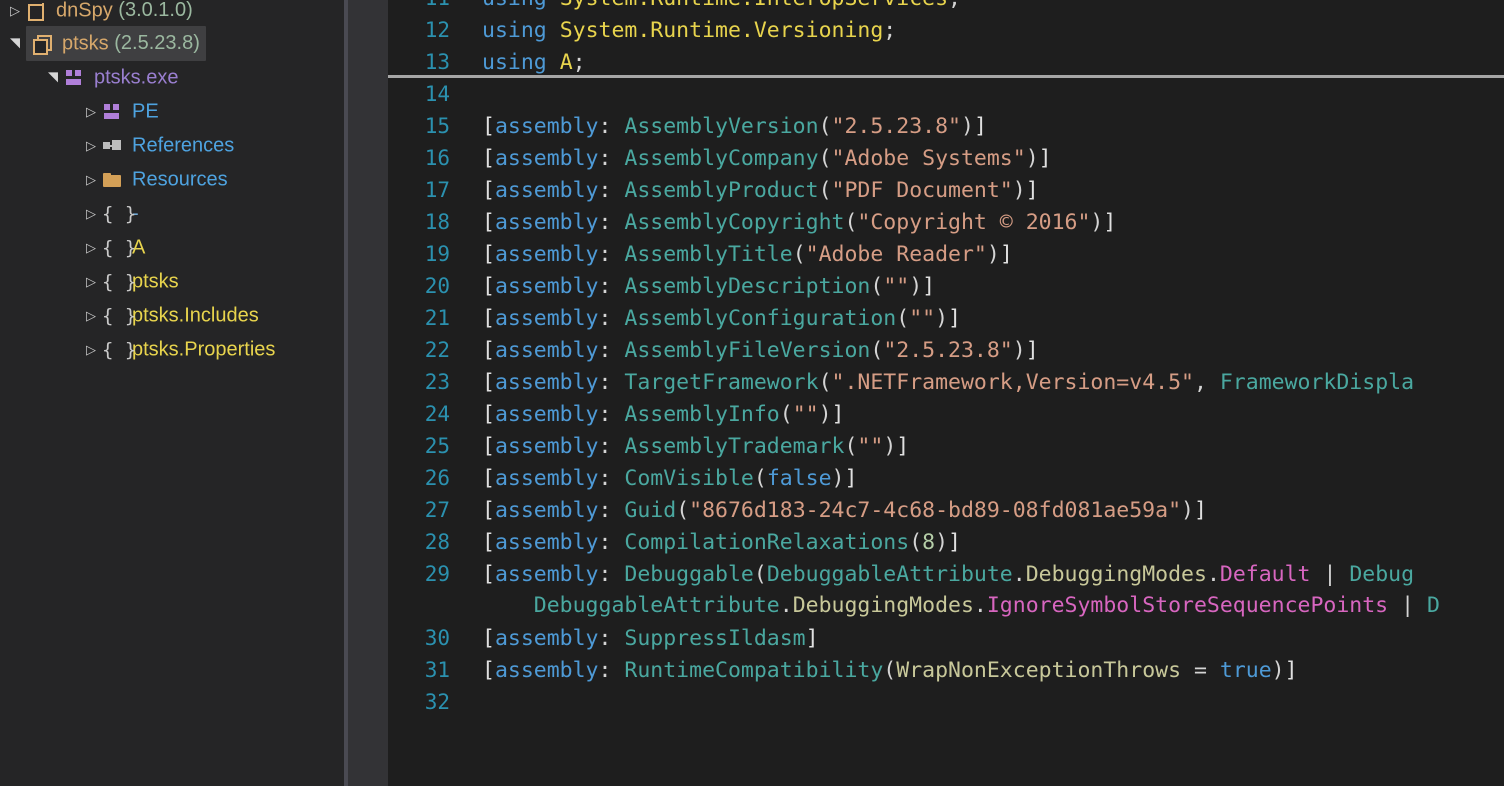  I want to click on code-line: 11 using System.Runtime.InteropServices;, so click(946, 7).